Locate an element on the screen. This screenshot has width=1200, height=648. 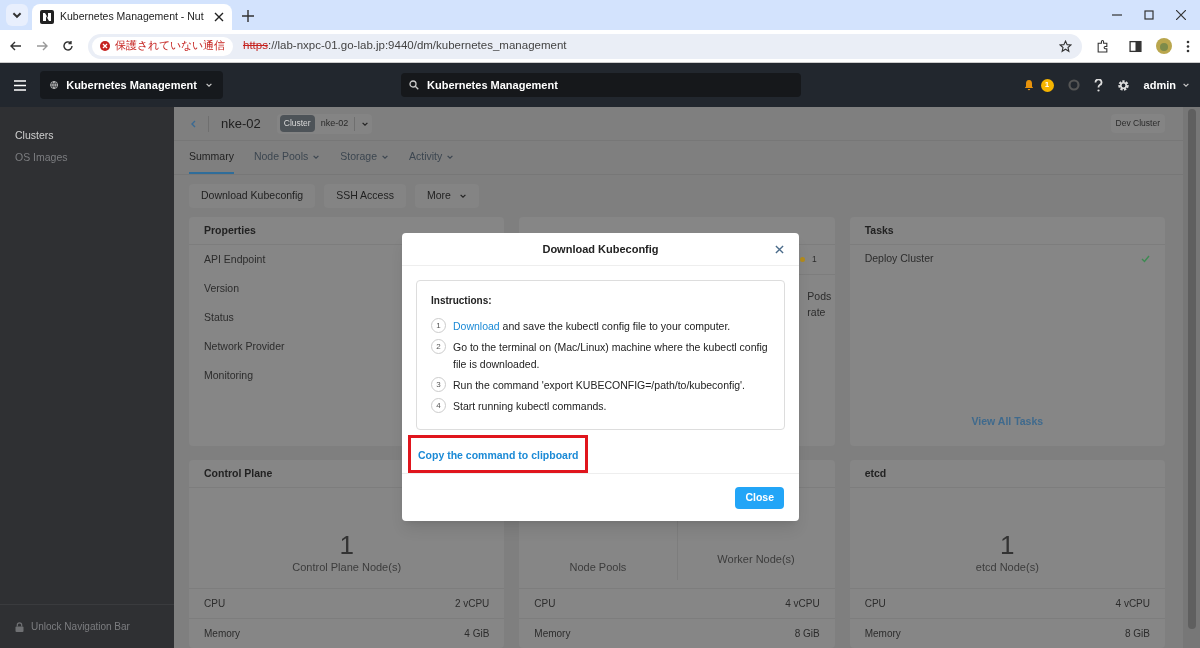
step-text: Start running kubectl commands. is located at coordinates (530, 407).